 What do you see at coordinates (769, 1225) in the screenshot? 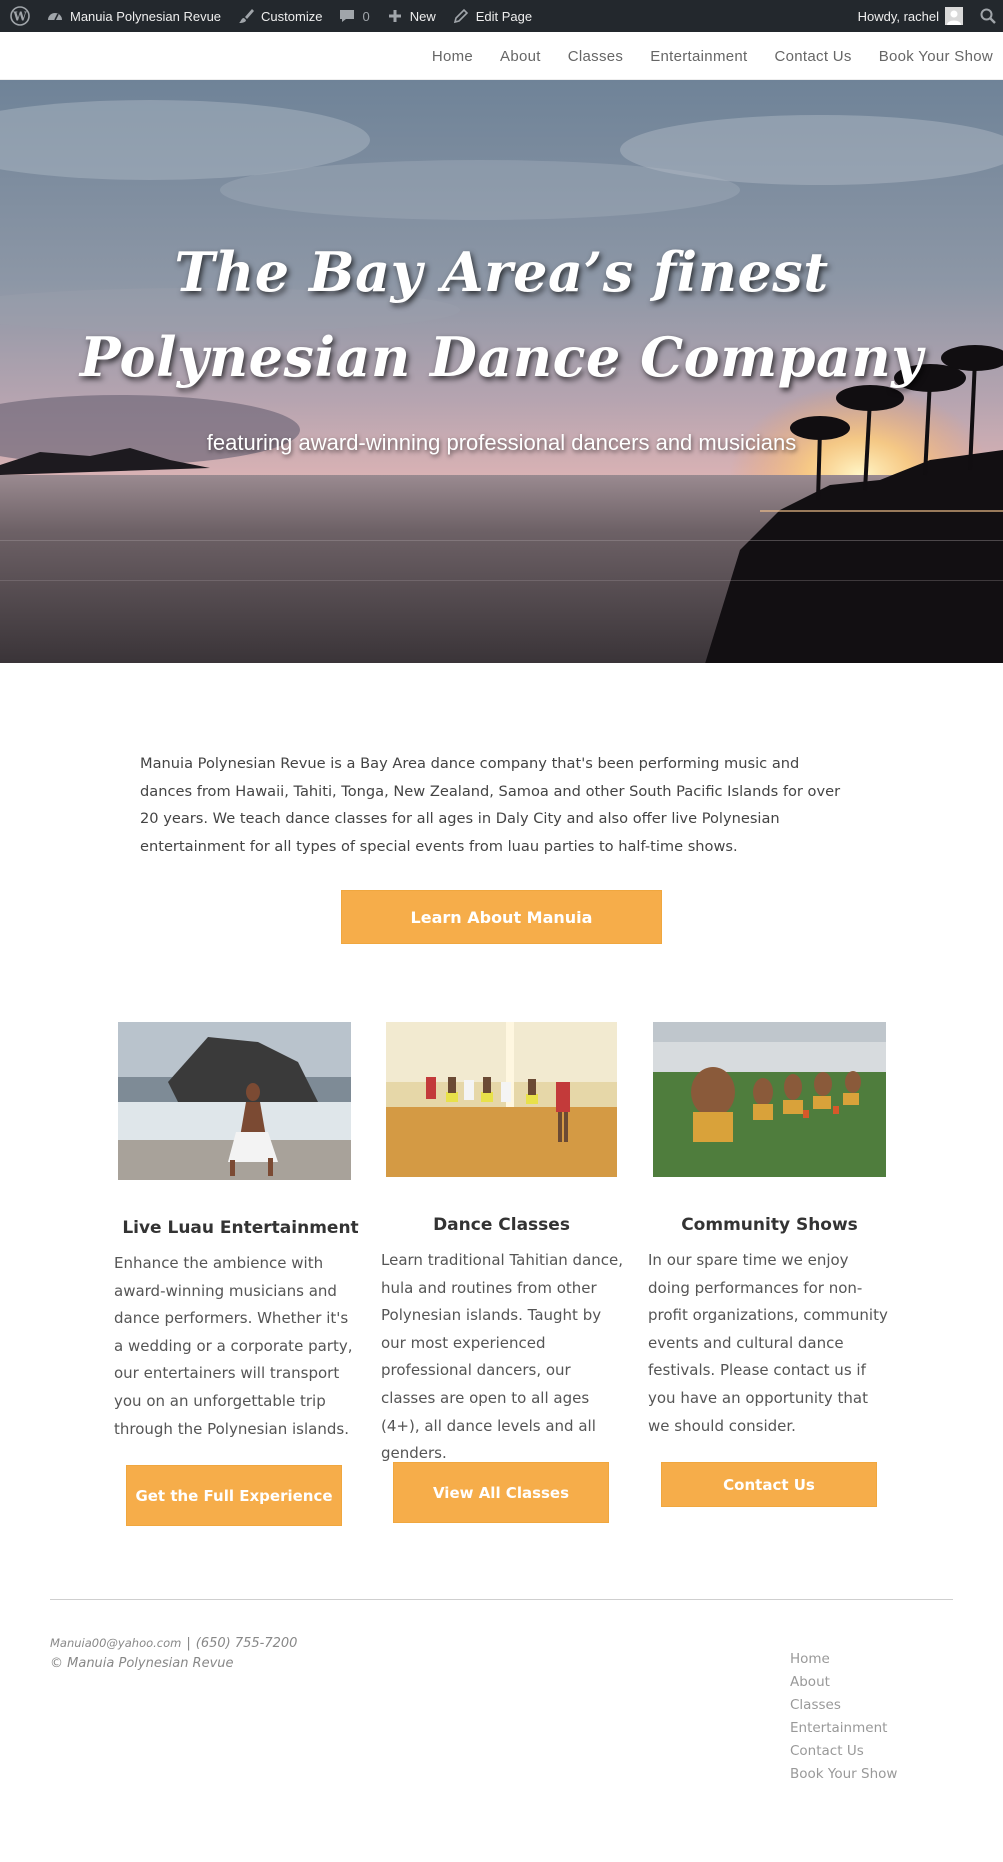
I see `column-title-community: Community Shows` at bounding box center [769, 1225].